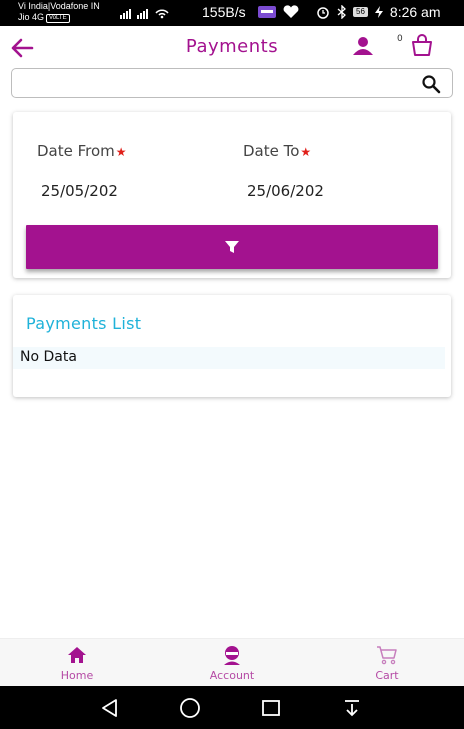 This screenshot has height=729, width=464. Describe the element at coordinates (387, 655) in the screenshot. I see `cart-icon` at that location.